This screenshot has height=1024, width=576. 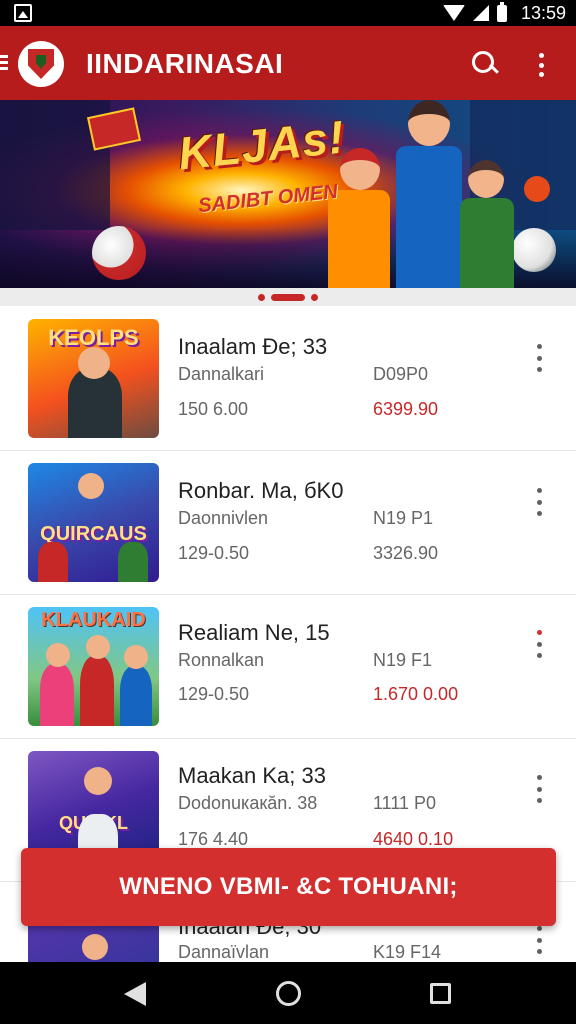 What do you see at coordinates (288, 63) in the screenshot?
I see `app-bar: IINDARINASAI` at bounding box center [288, 63].